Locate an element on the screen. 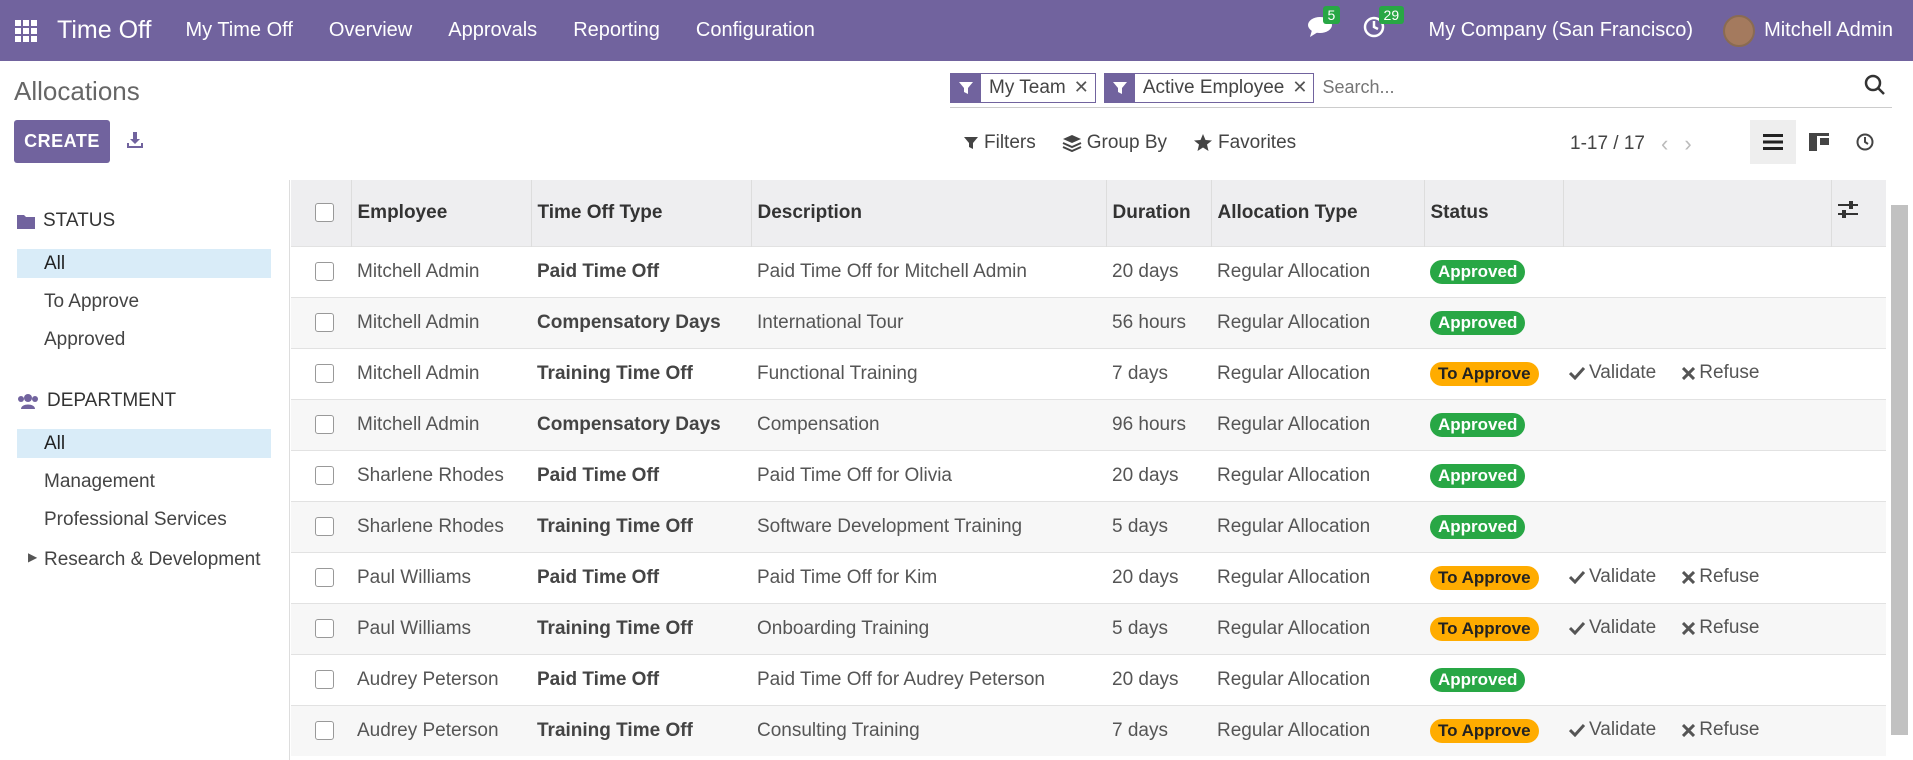  department-filter-research-development: Research & Development is located at coordinates (144, 559).